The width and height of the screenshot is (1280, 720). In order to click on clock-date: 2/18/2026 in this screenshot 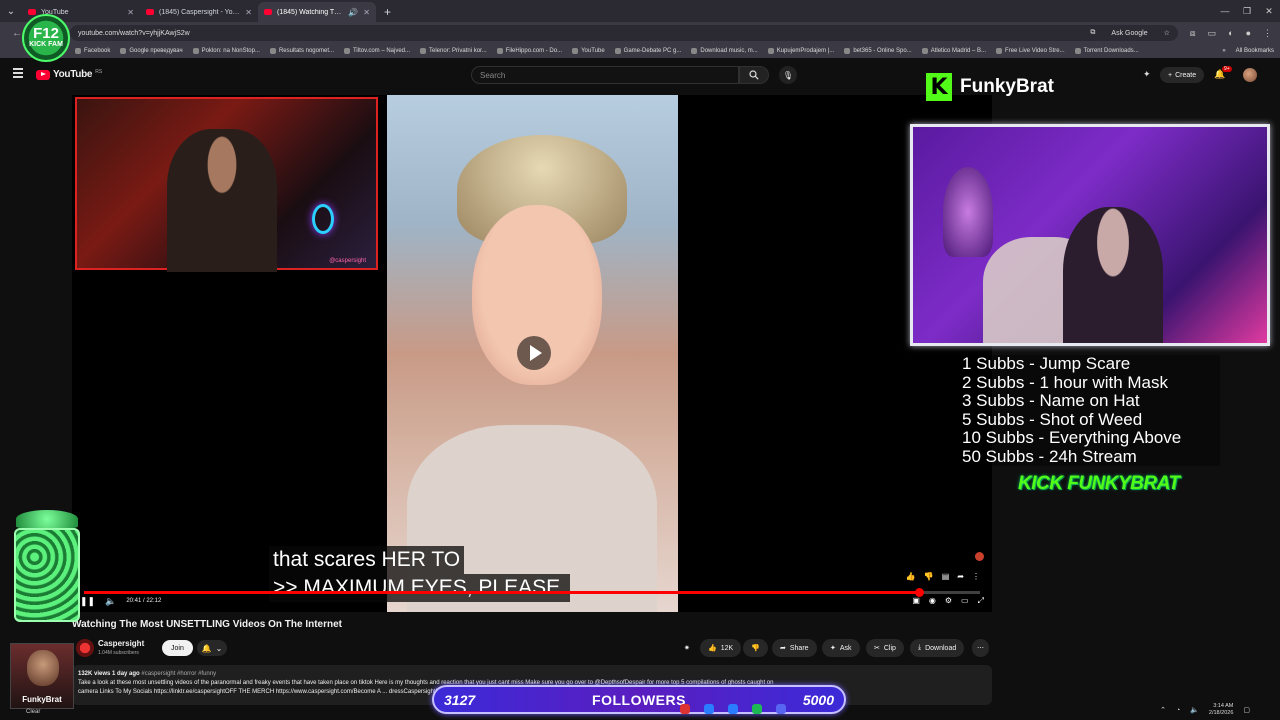, I will do `click(1221, 713)`.